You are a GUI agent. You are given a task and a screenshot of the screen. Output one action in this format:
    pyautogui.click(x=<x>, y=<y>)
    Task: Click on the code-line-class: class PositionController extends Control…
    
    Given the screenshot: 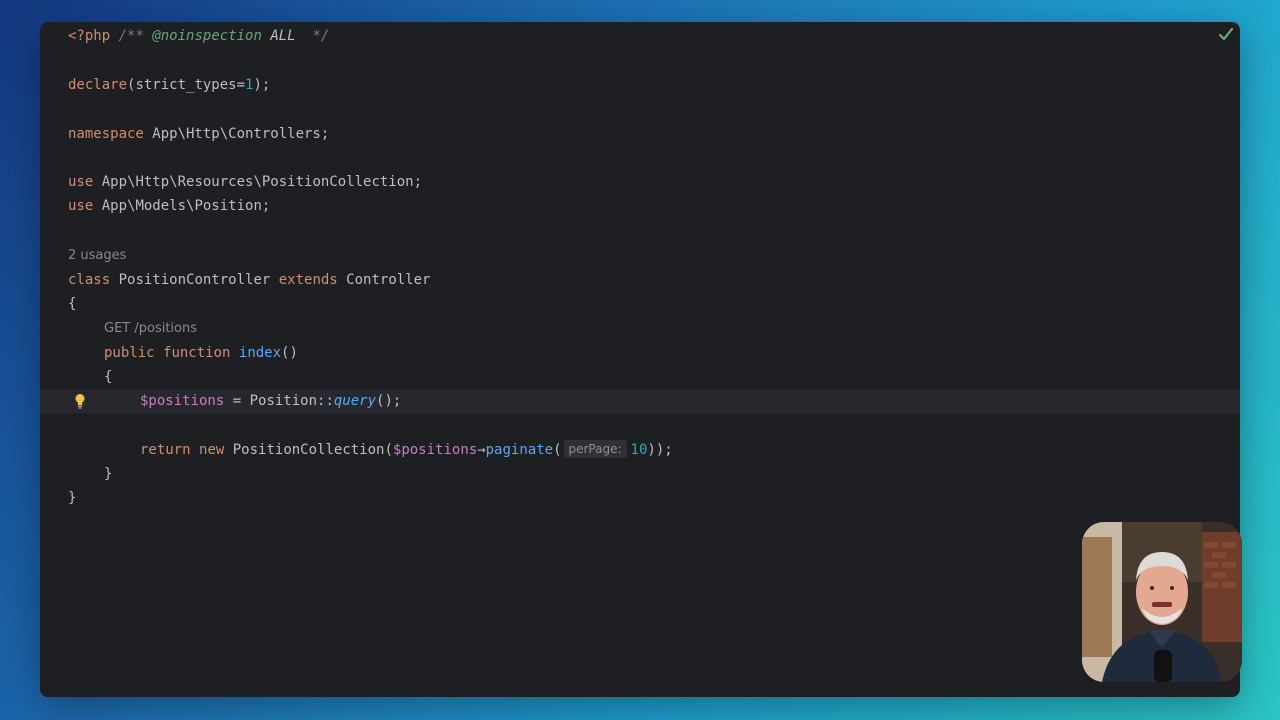 What is the action you would take?
    pyautogui.click(x=640, y=280)
    